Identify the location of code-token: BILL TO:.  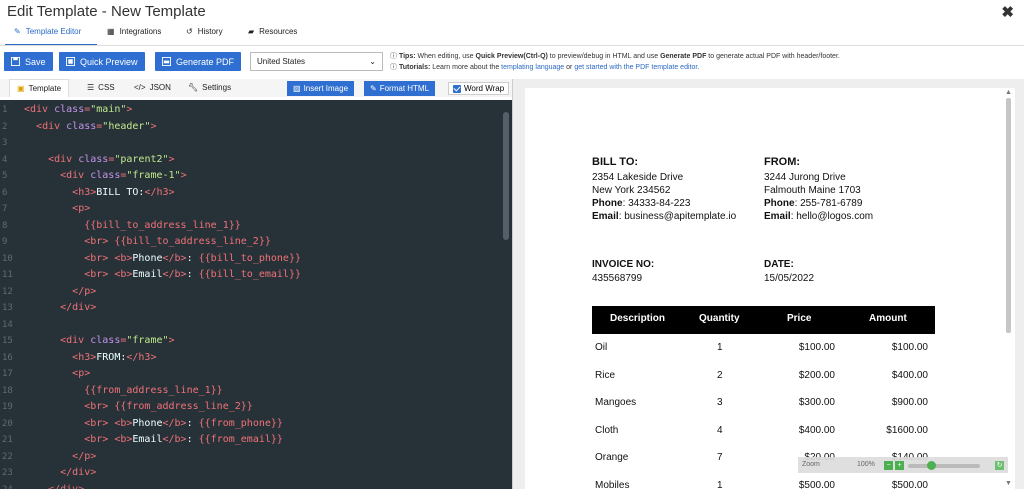
(120, 192).